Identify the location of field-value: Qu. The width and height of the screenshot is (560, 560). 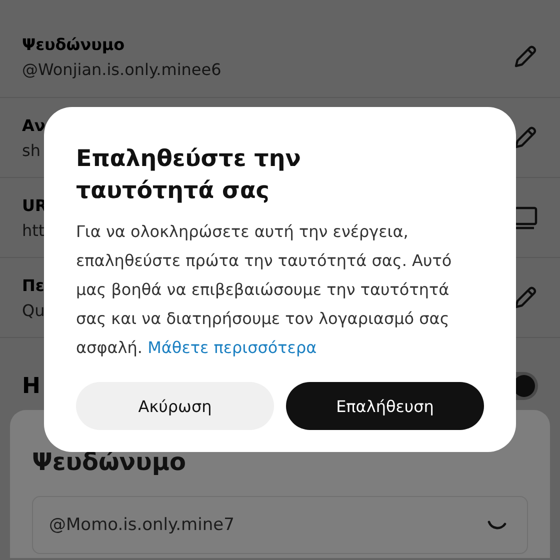
(33, 310).